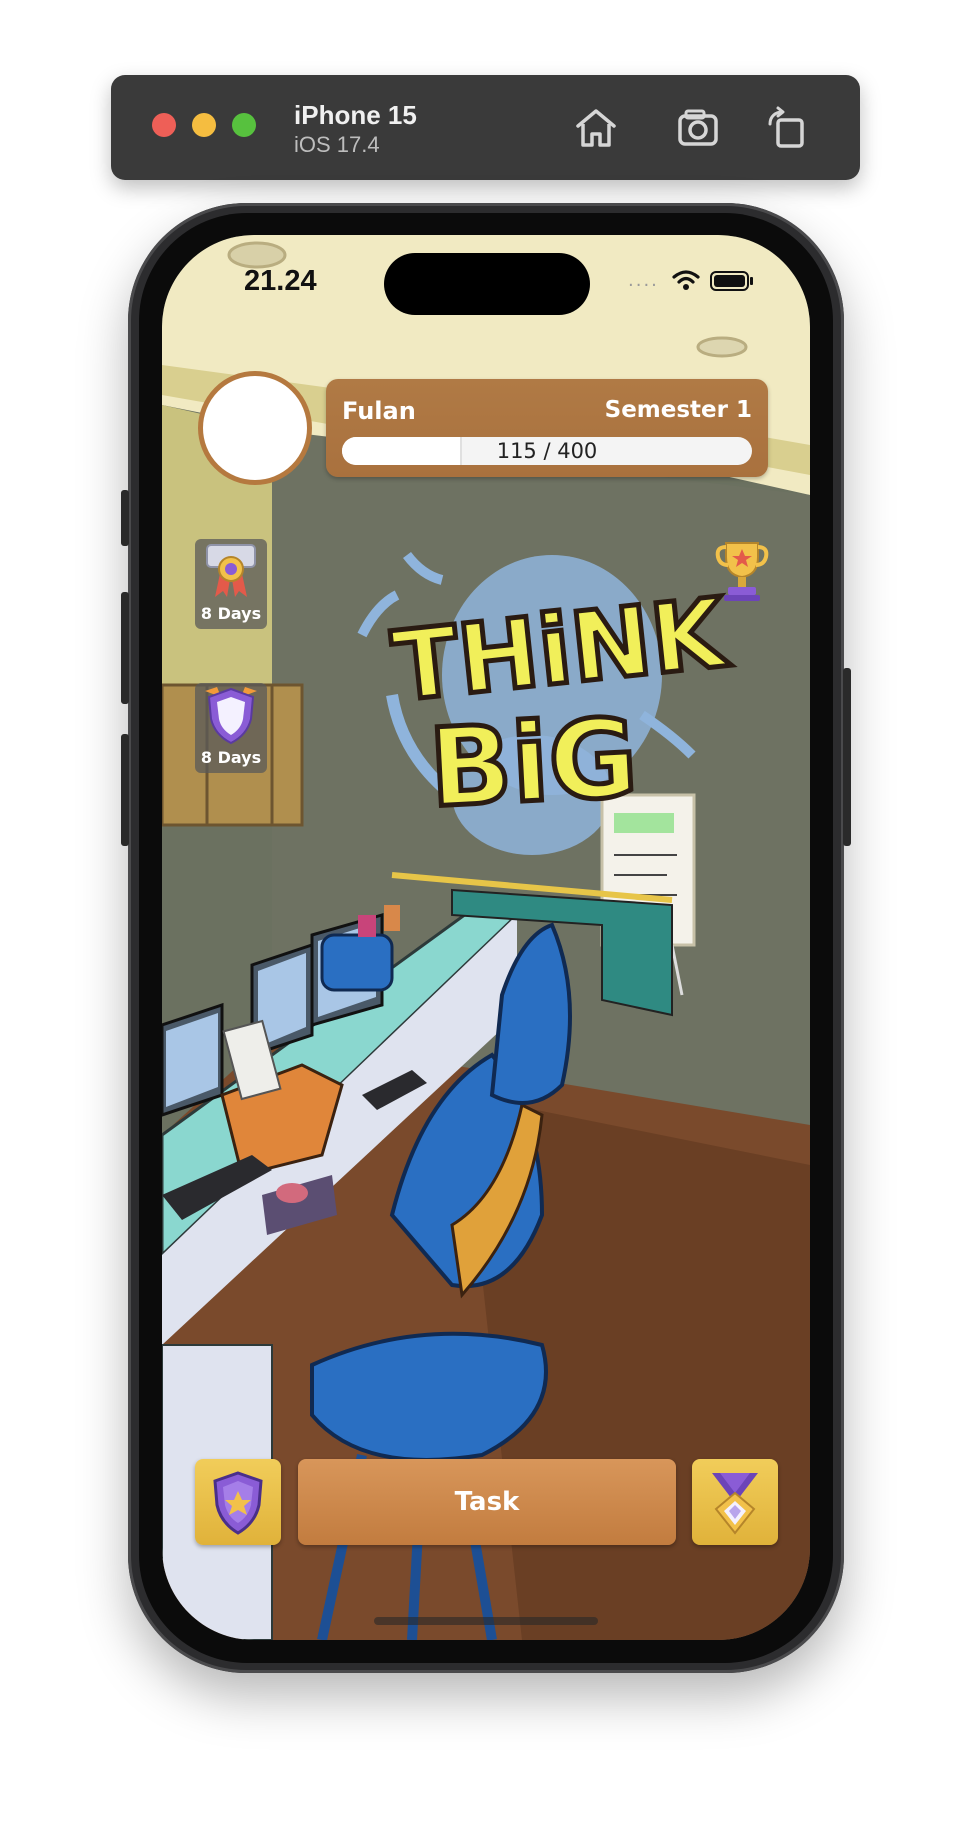 The width and height of the screenshot is (972, 1824). I want to click on avatar, so click(255, 428).